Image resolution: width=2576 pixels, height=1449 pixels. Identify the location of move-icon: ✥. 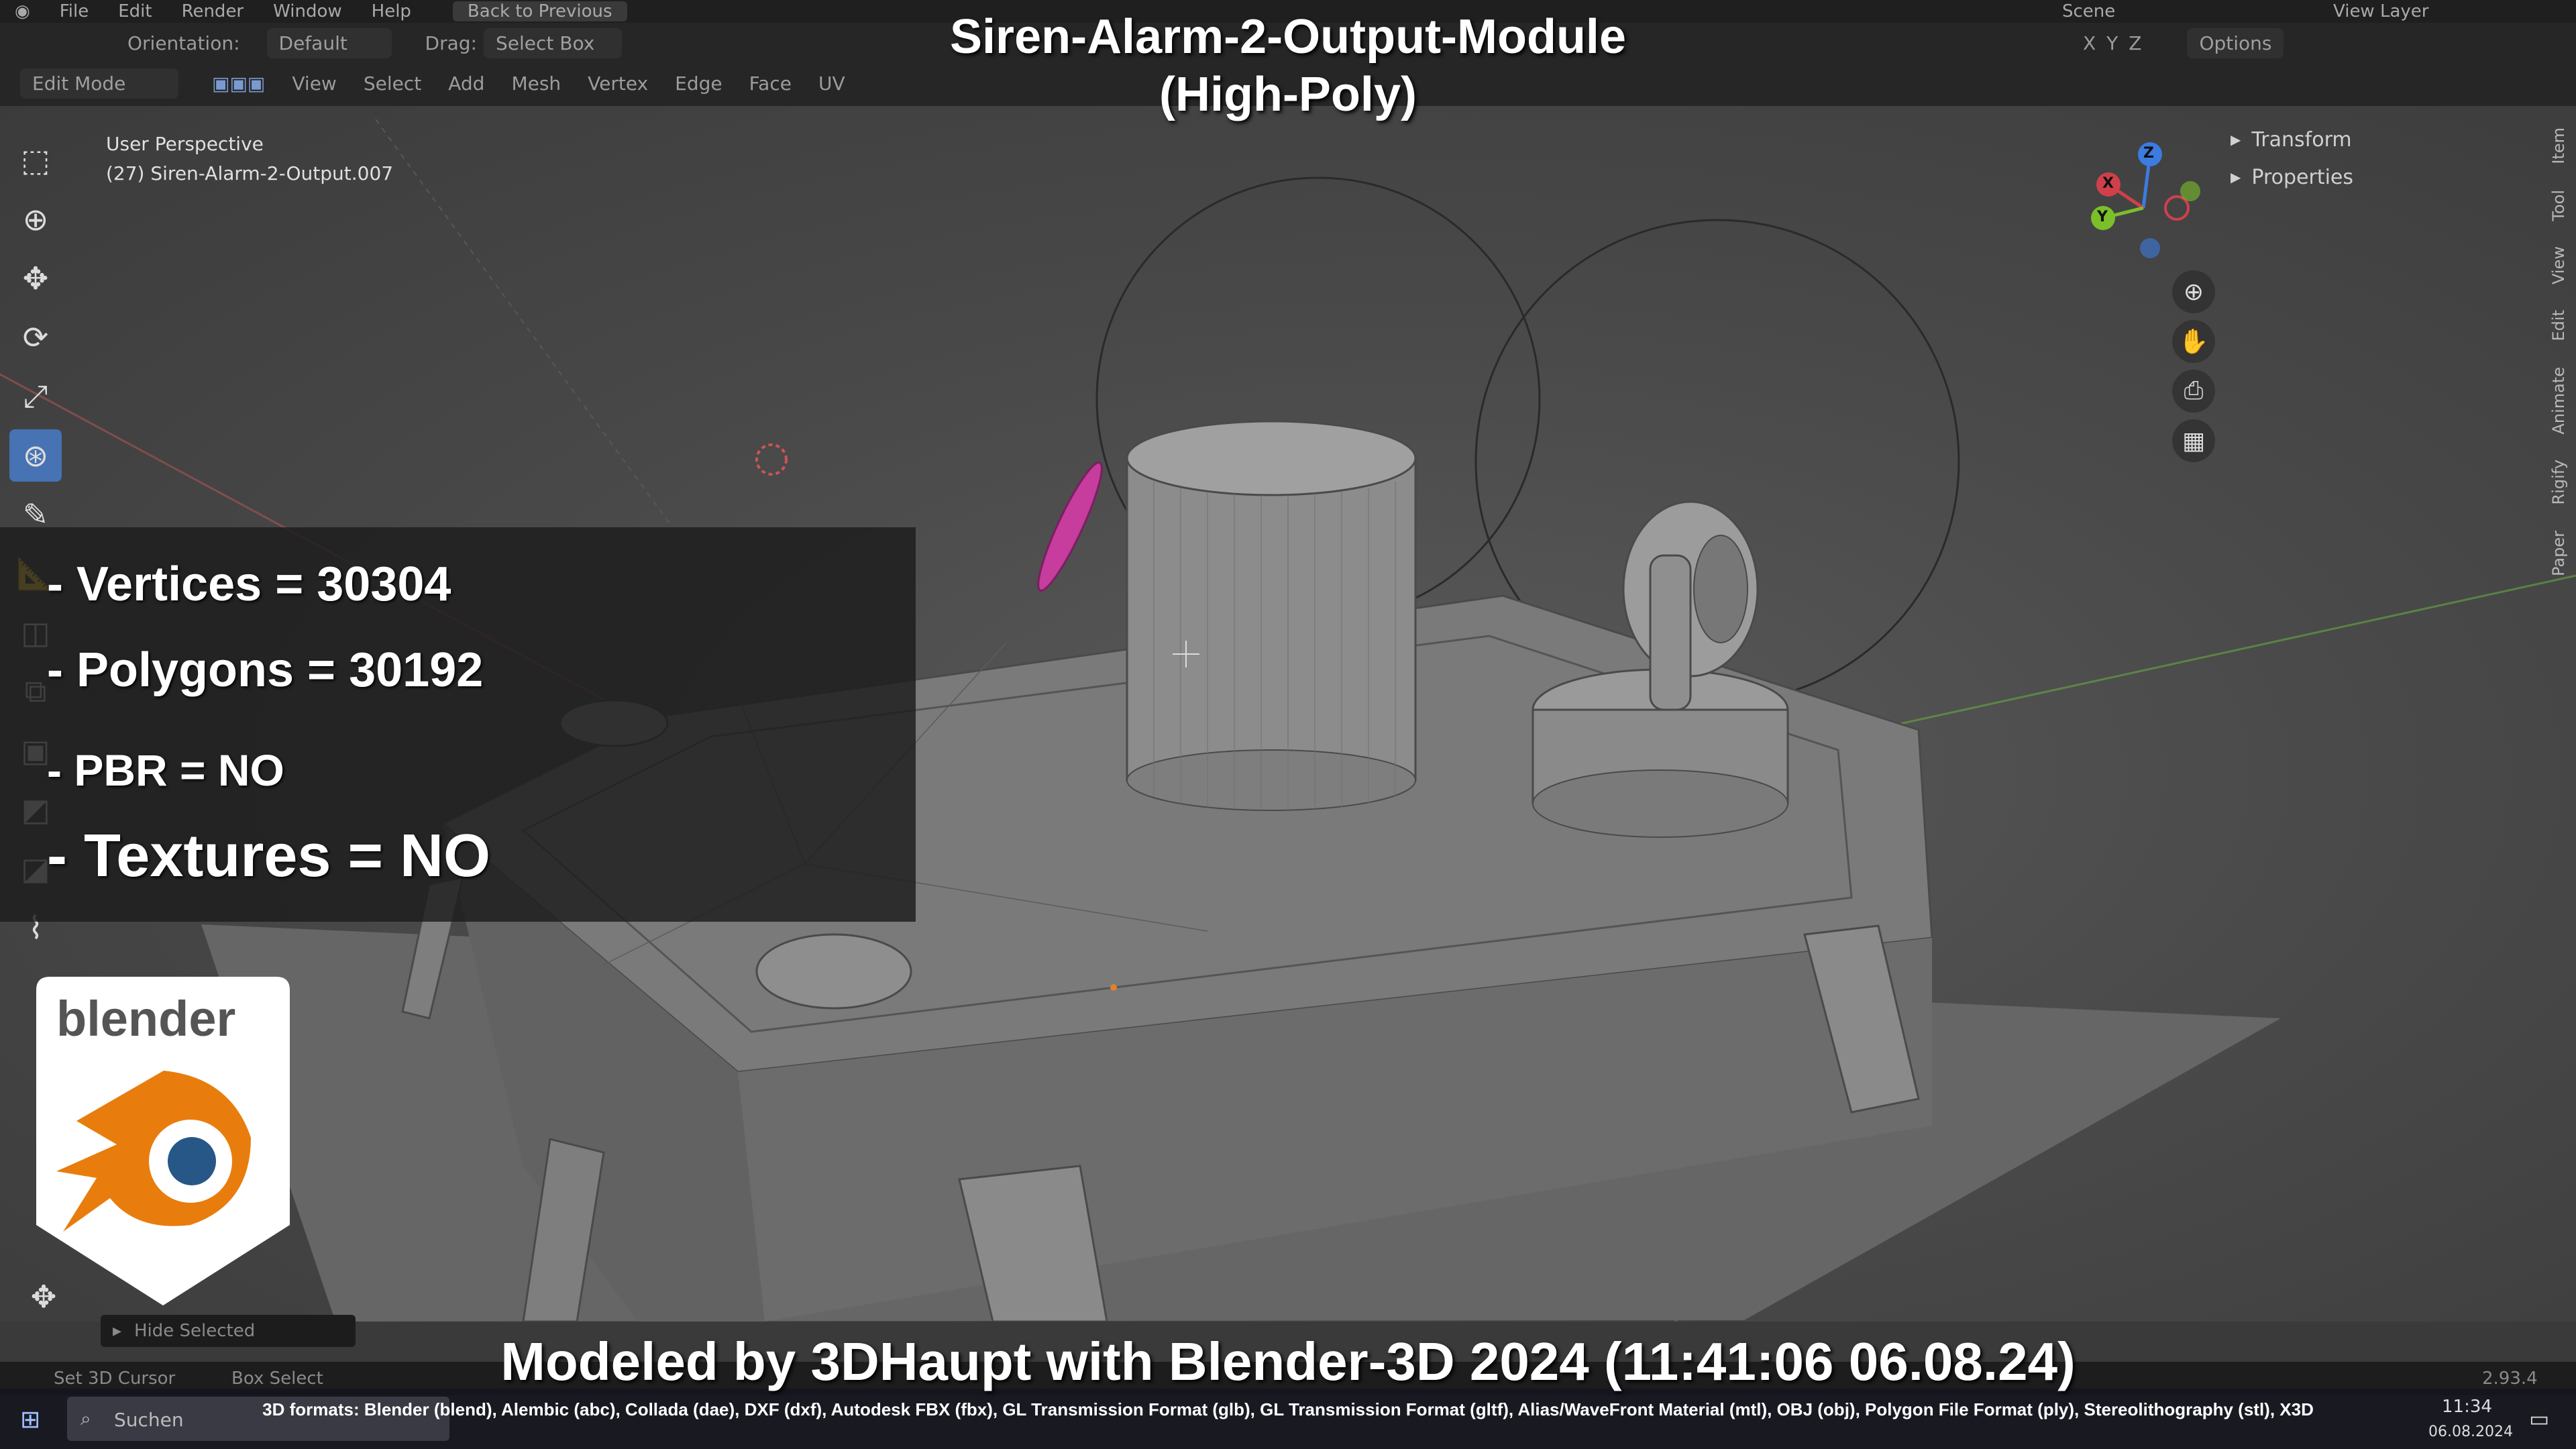
(35, 278).